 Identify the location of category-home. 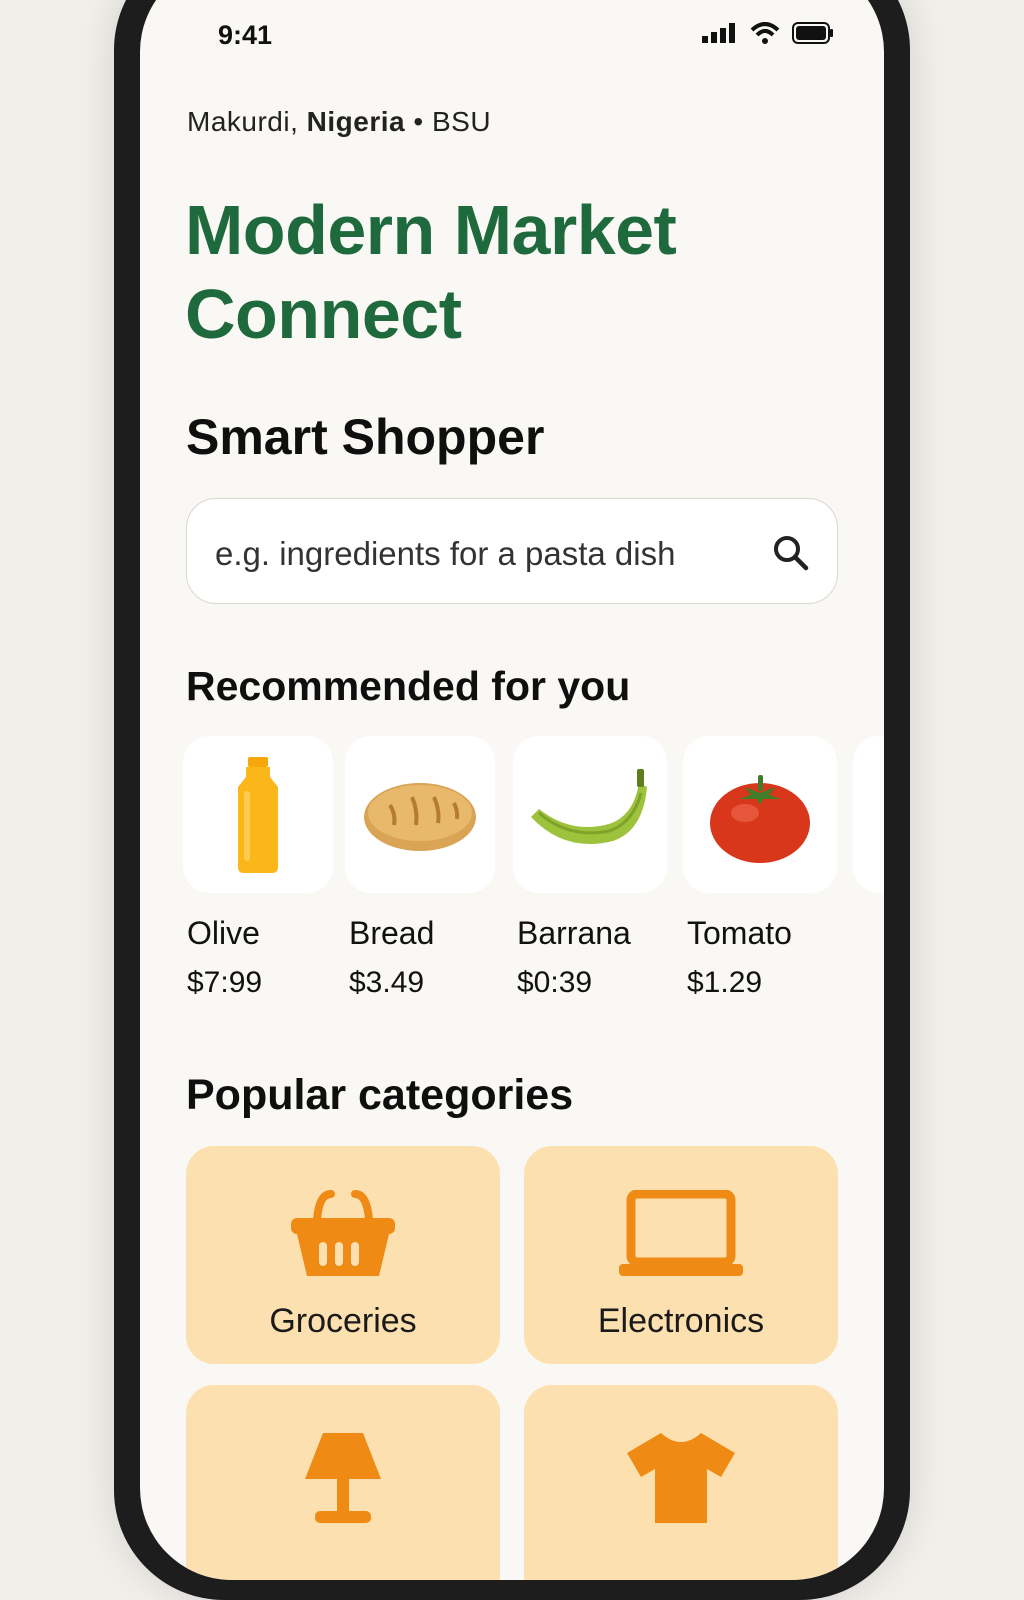
(343, 1482).